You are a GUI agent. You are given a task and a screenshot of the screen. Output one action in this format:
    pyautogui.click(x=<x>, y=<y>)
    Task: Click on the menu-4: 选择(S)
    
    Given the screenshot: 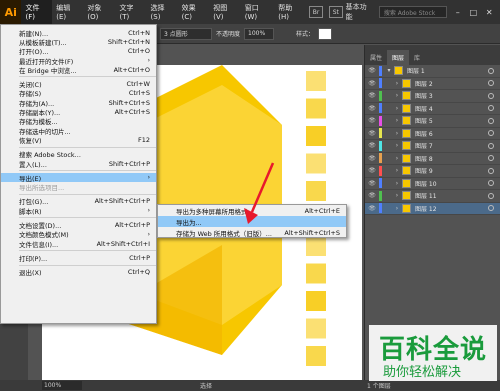 What is the action you would take?
    pyautogui.click(x=162, y=12)
    